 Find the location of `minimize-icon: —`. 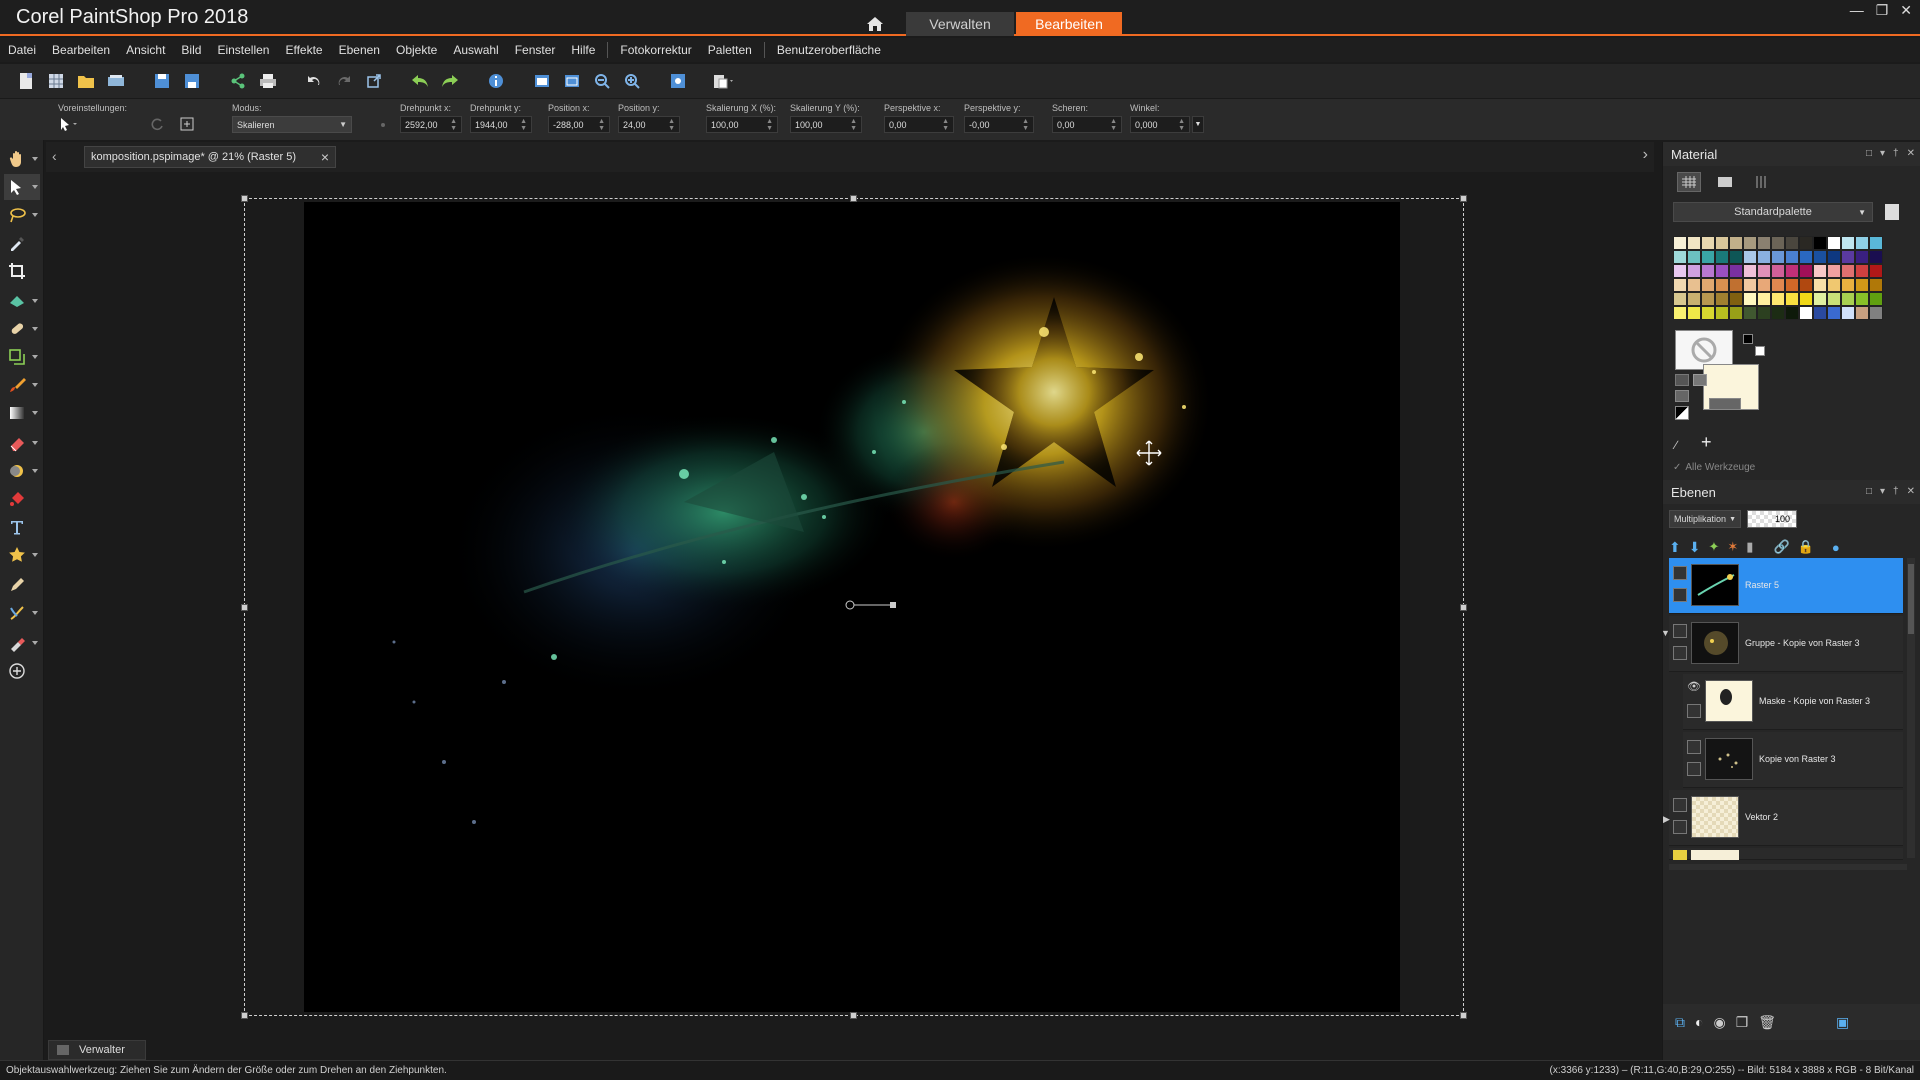

minimize-icon: — is located at coordinates (1857, 10).